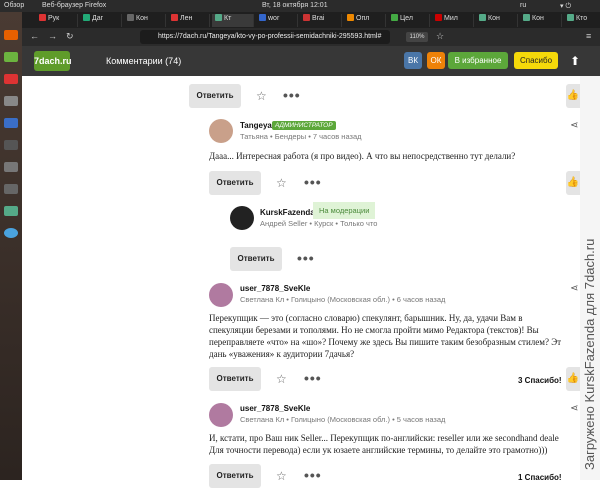 This screenshot has width=600, height=488. I want to click on ok-share-button: ОК, so click(436, 60).